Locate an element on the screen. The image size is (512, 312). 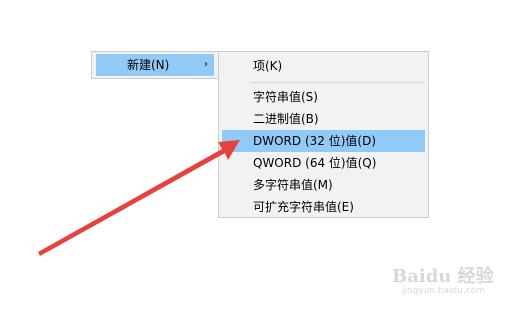
submenu-item-label: 字符串值(S) is located at coordinates (285, 97).